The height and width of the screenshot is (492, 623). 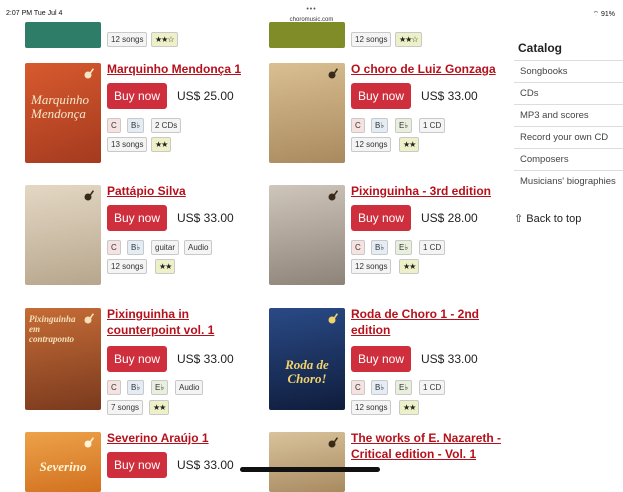 I want to click on product-title-line-2: counterpoint vol. 1, so click(x=161, y=330).